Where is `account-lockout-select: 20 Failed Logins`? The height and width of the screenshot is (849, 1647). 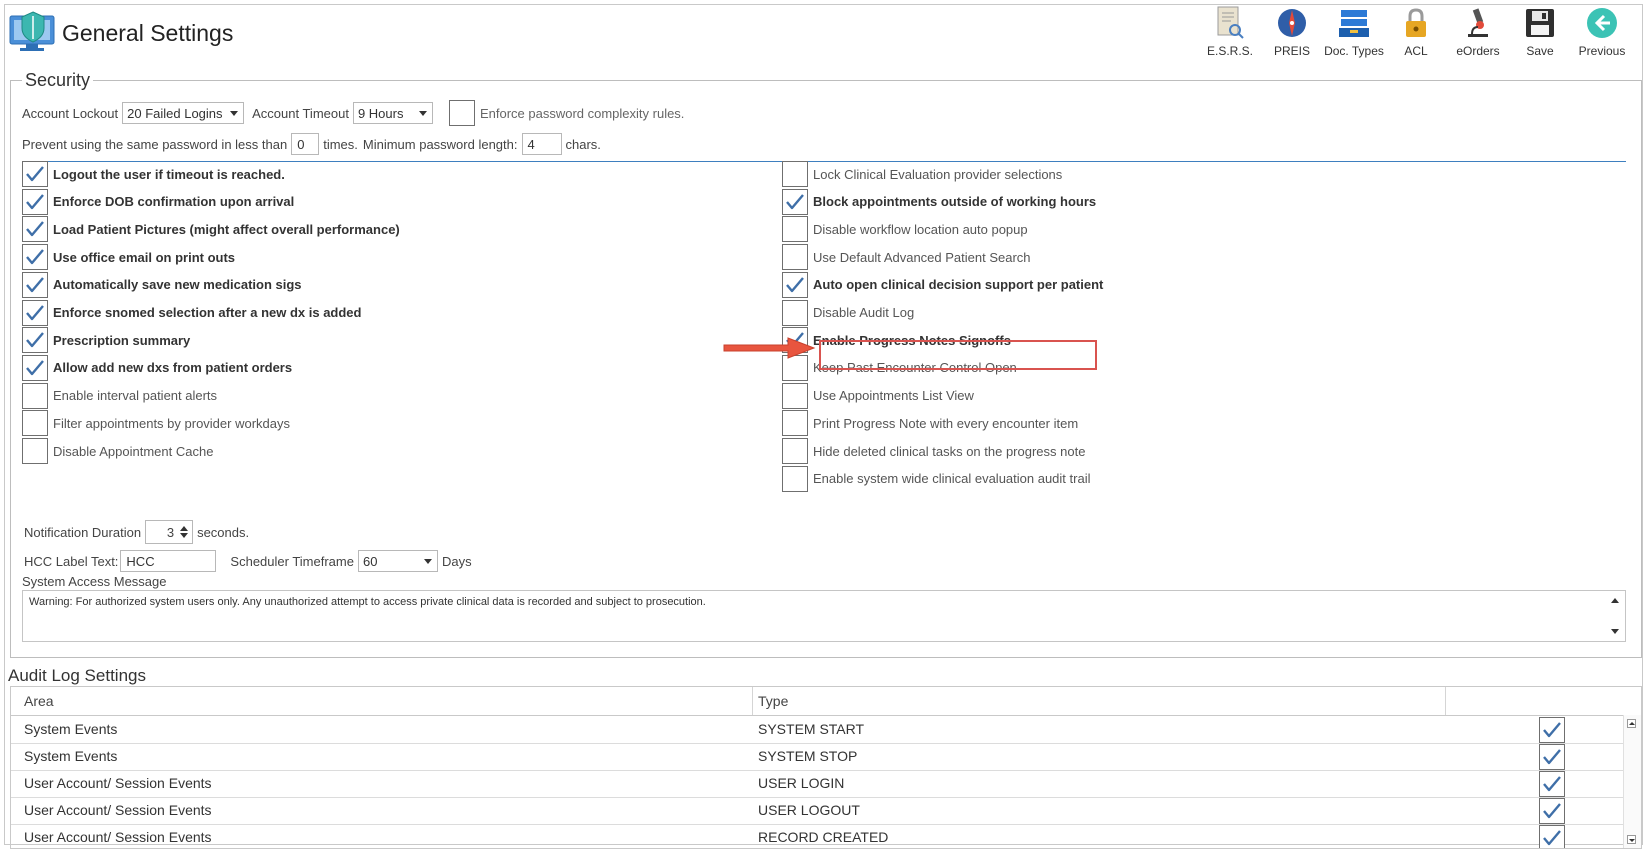 account-lockout-select: 20 Failed Logins is located at coordinates (183, 113).